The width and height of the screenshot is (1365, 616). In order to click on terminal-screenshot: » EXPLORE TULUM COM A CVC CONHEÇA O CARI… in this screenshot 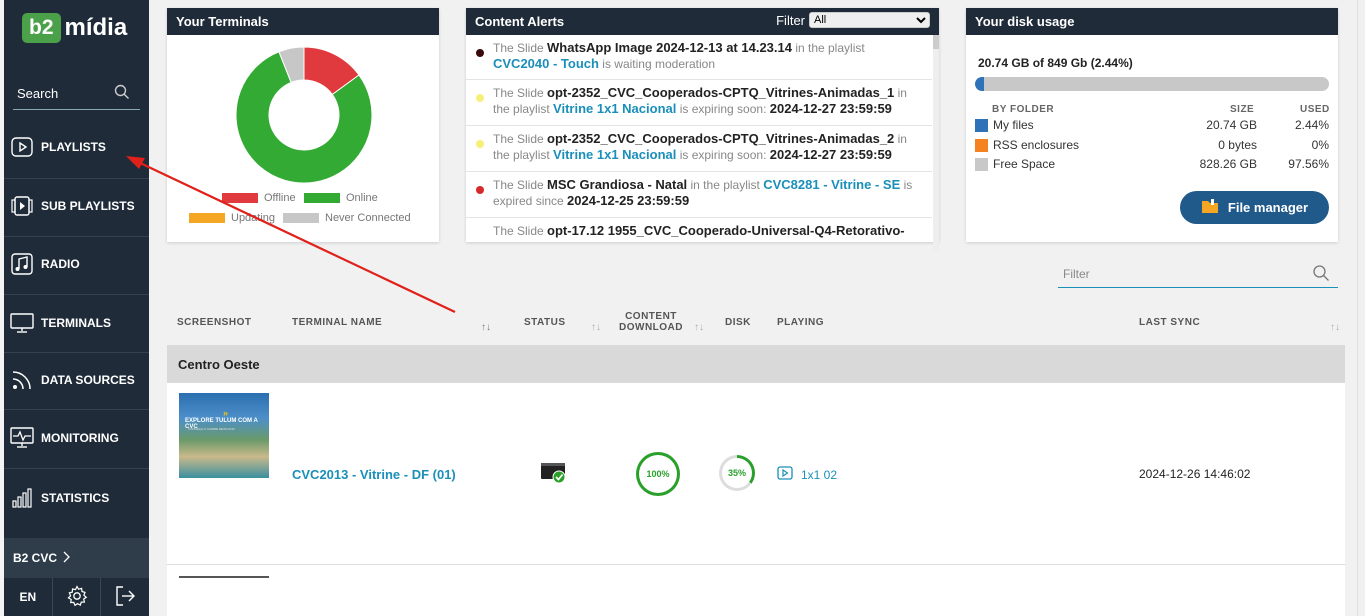, I will do `click(224, 435)`.